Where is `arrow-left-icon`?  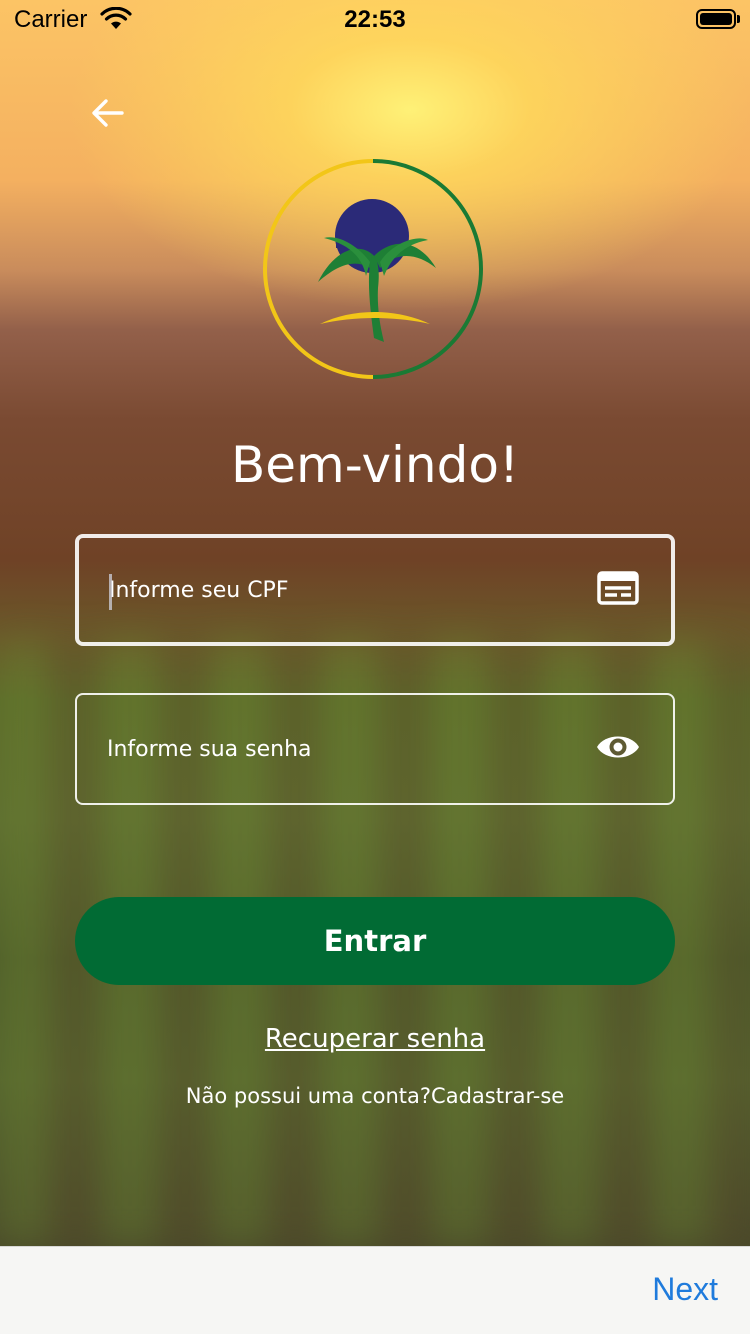 arrow-left-icon is located at coordinates (108, 113).